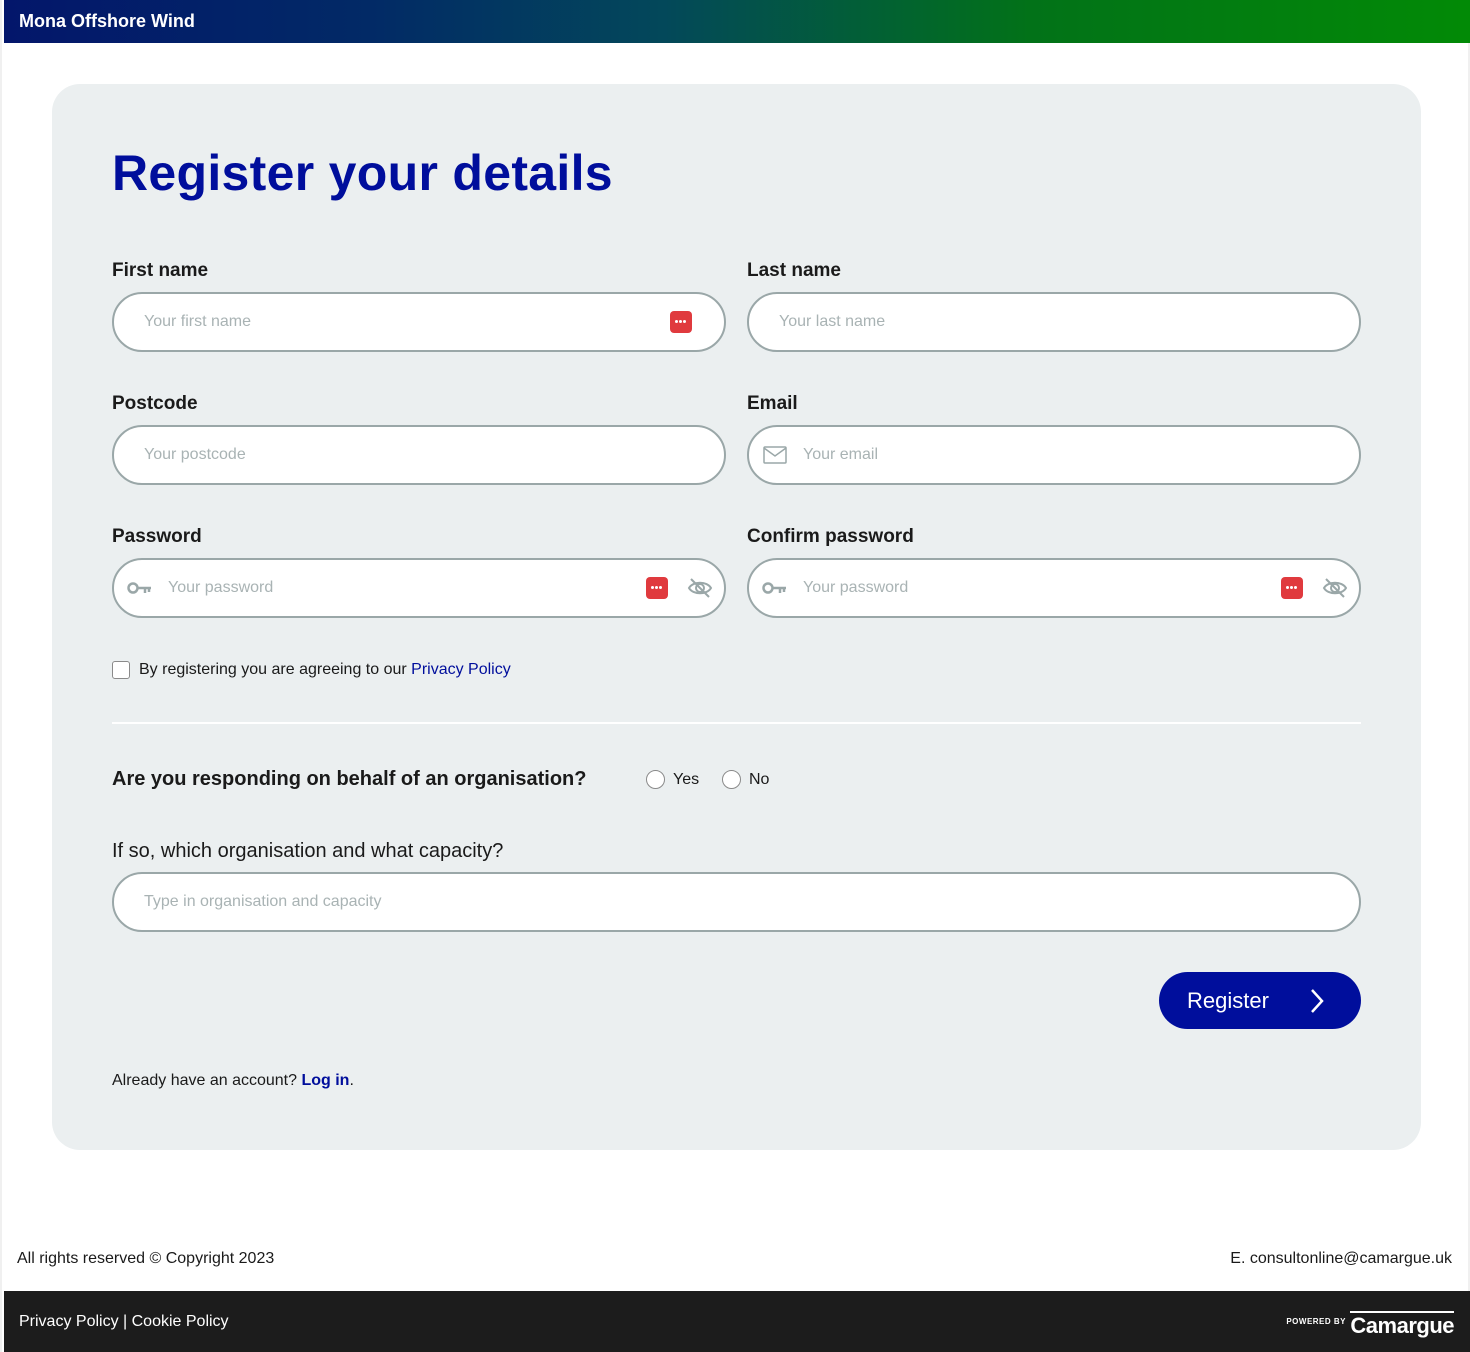 The height and width of the screenshot is (1352, 1470). Describe the element at coordinates (759, 780) in the screenshot. I see `organisation-no-label: No` at that location.